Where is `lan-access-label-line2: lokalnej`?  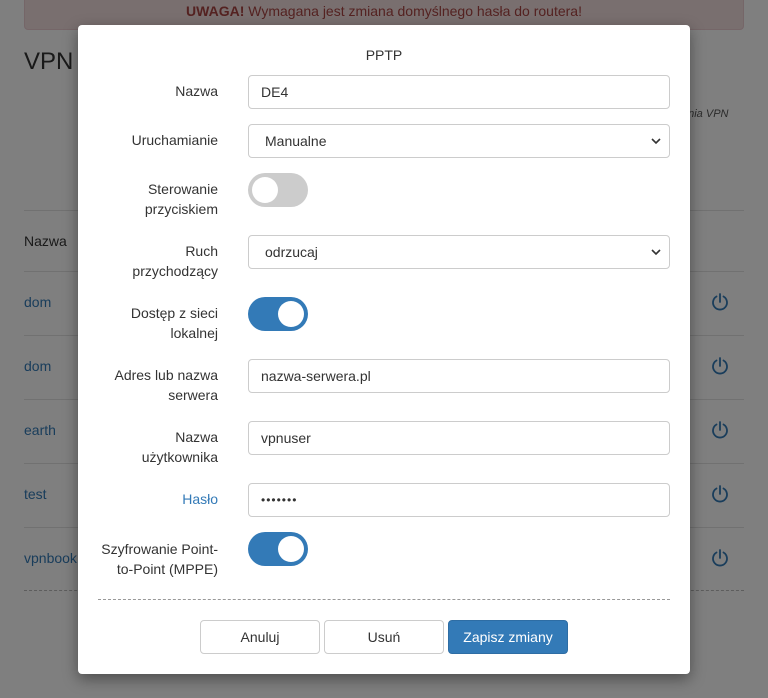 lan-access-label-line2: lokalnej is located at coordinates (194, 333).